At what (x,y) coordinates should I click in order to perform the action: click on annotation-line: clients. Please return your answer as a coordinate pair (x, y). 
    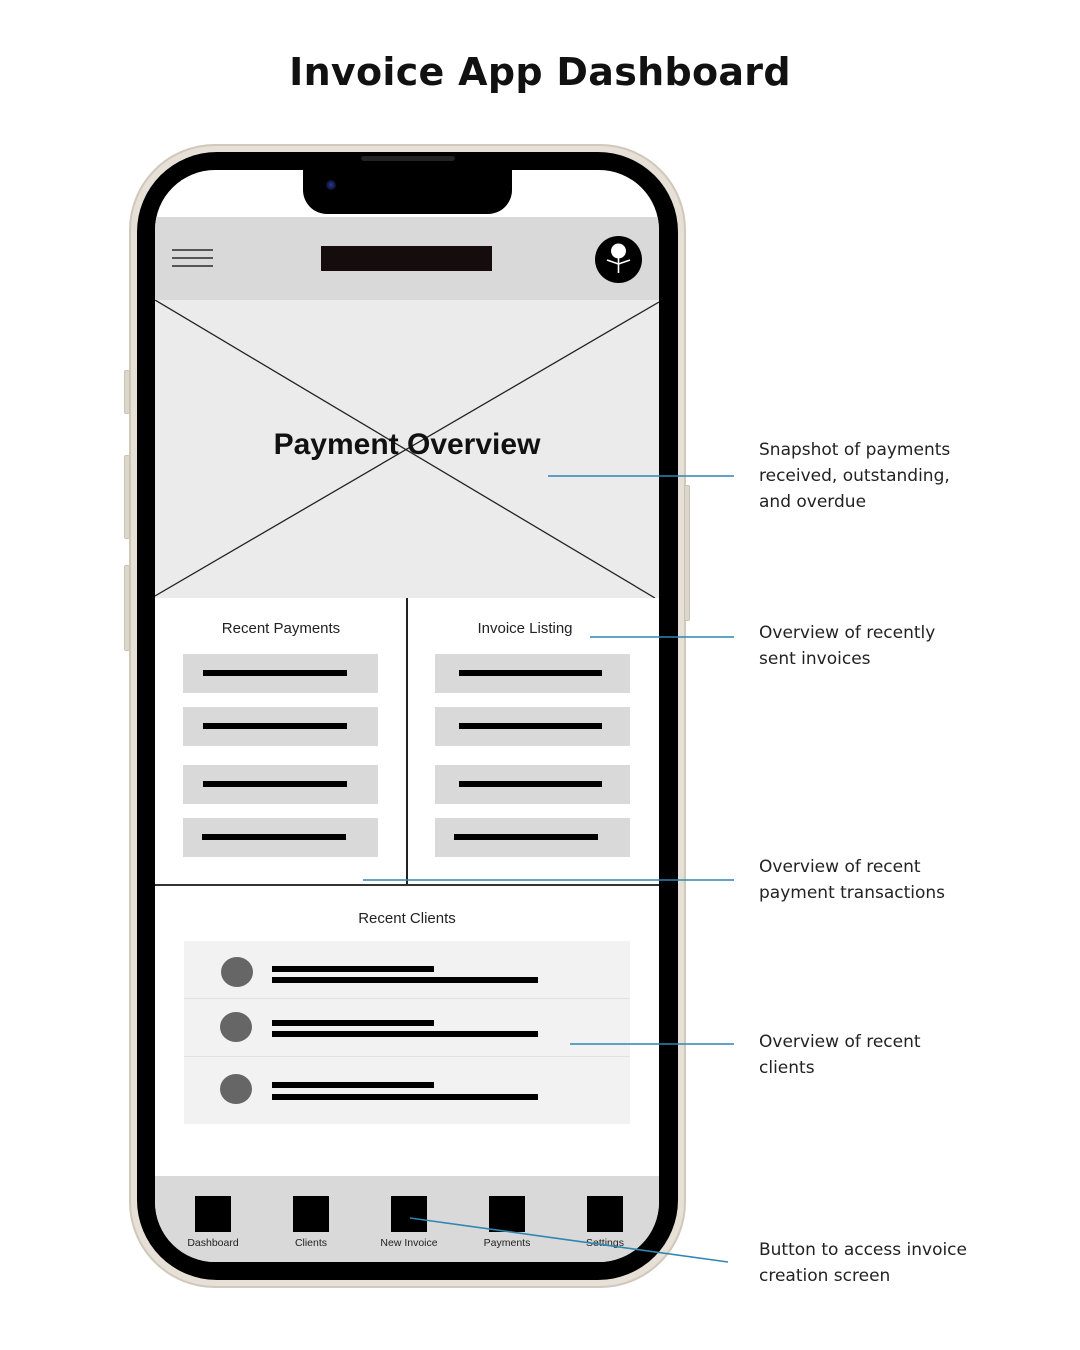
    Looking at the image, I should click on (787, 1068).